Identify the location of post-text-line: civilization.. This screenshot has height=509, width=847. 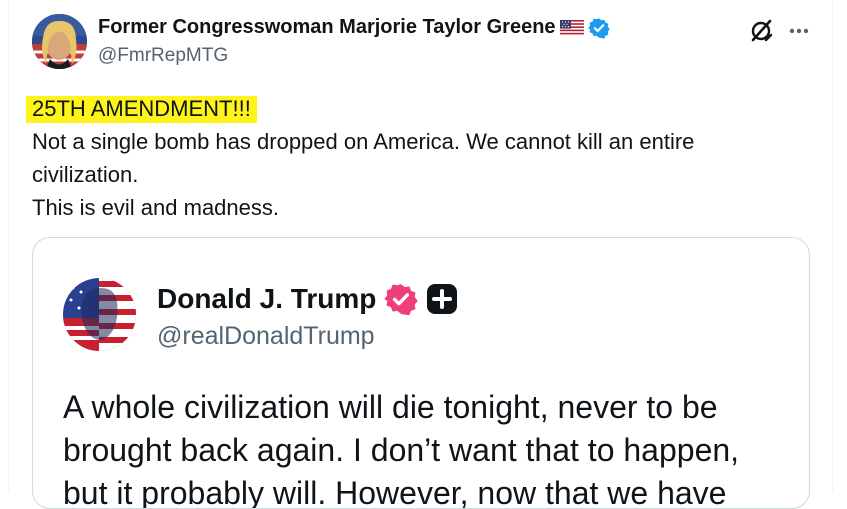
(85, 174).